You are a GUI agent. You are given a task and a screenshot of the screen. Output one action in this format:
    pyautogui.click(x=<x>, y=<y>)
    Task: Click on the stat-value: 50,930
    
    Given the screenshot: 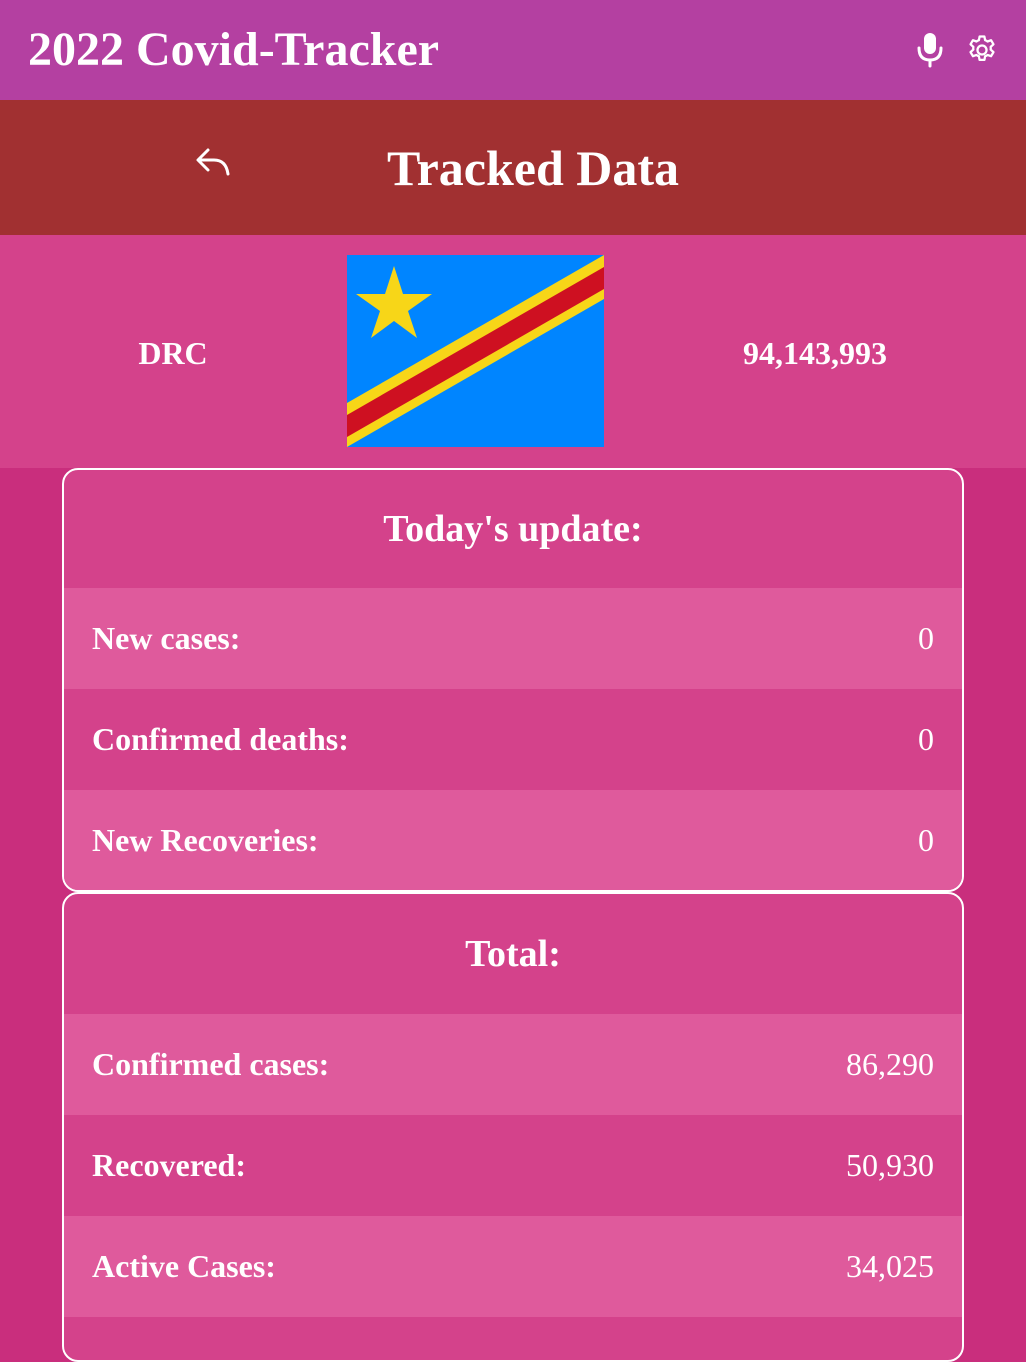 What is the action you would take?
    pyautogui.click(x=890, y=1165)
    